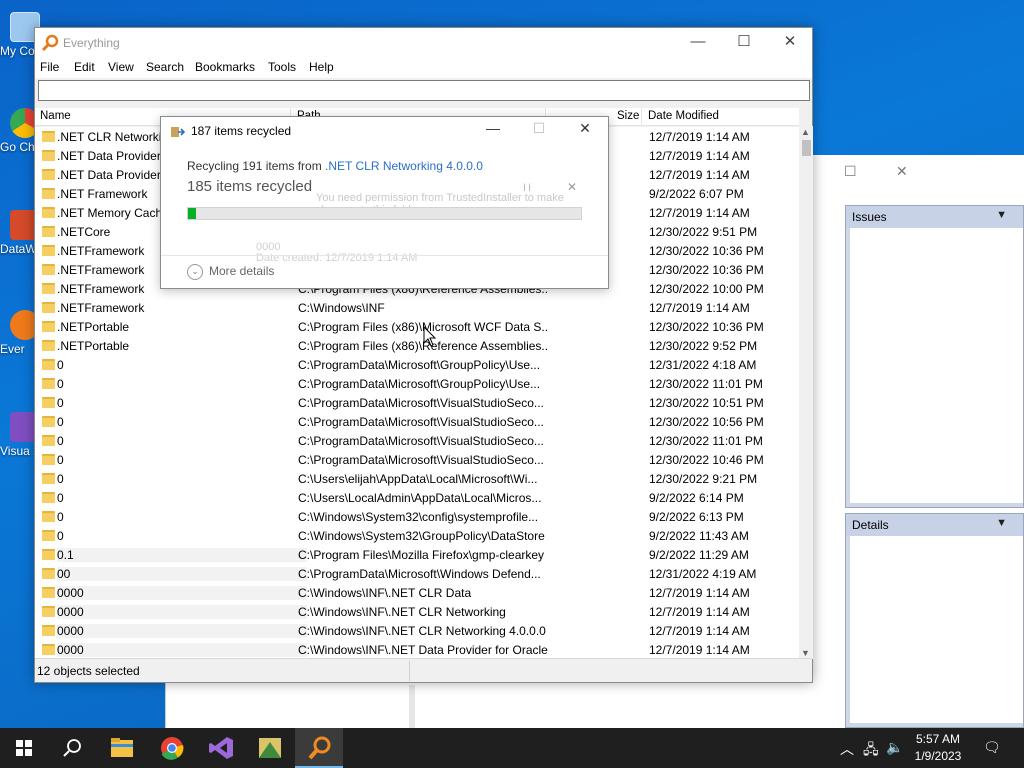 The height and width of the screenshot is (768, 1024). What do you see at coordinates (683, 116) in the screenshot?
I see `column-date-modified: Date Modified` at bounding box center [683, 116].